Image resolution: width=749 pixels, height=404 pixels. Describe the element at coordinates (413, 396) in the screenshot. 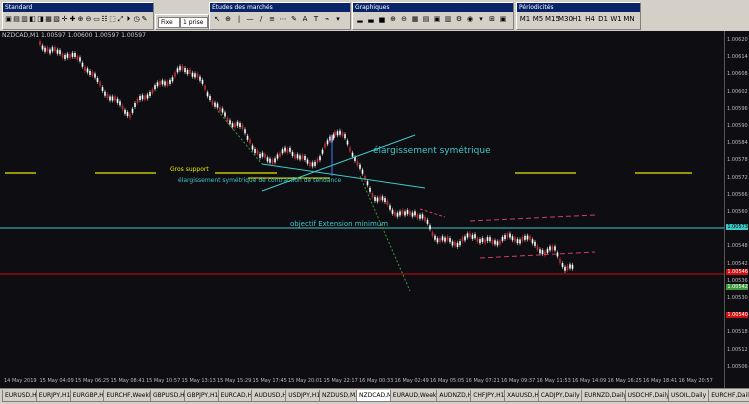

I see `chart-tab: EURAUD,Weekly` at that location.